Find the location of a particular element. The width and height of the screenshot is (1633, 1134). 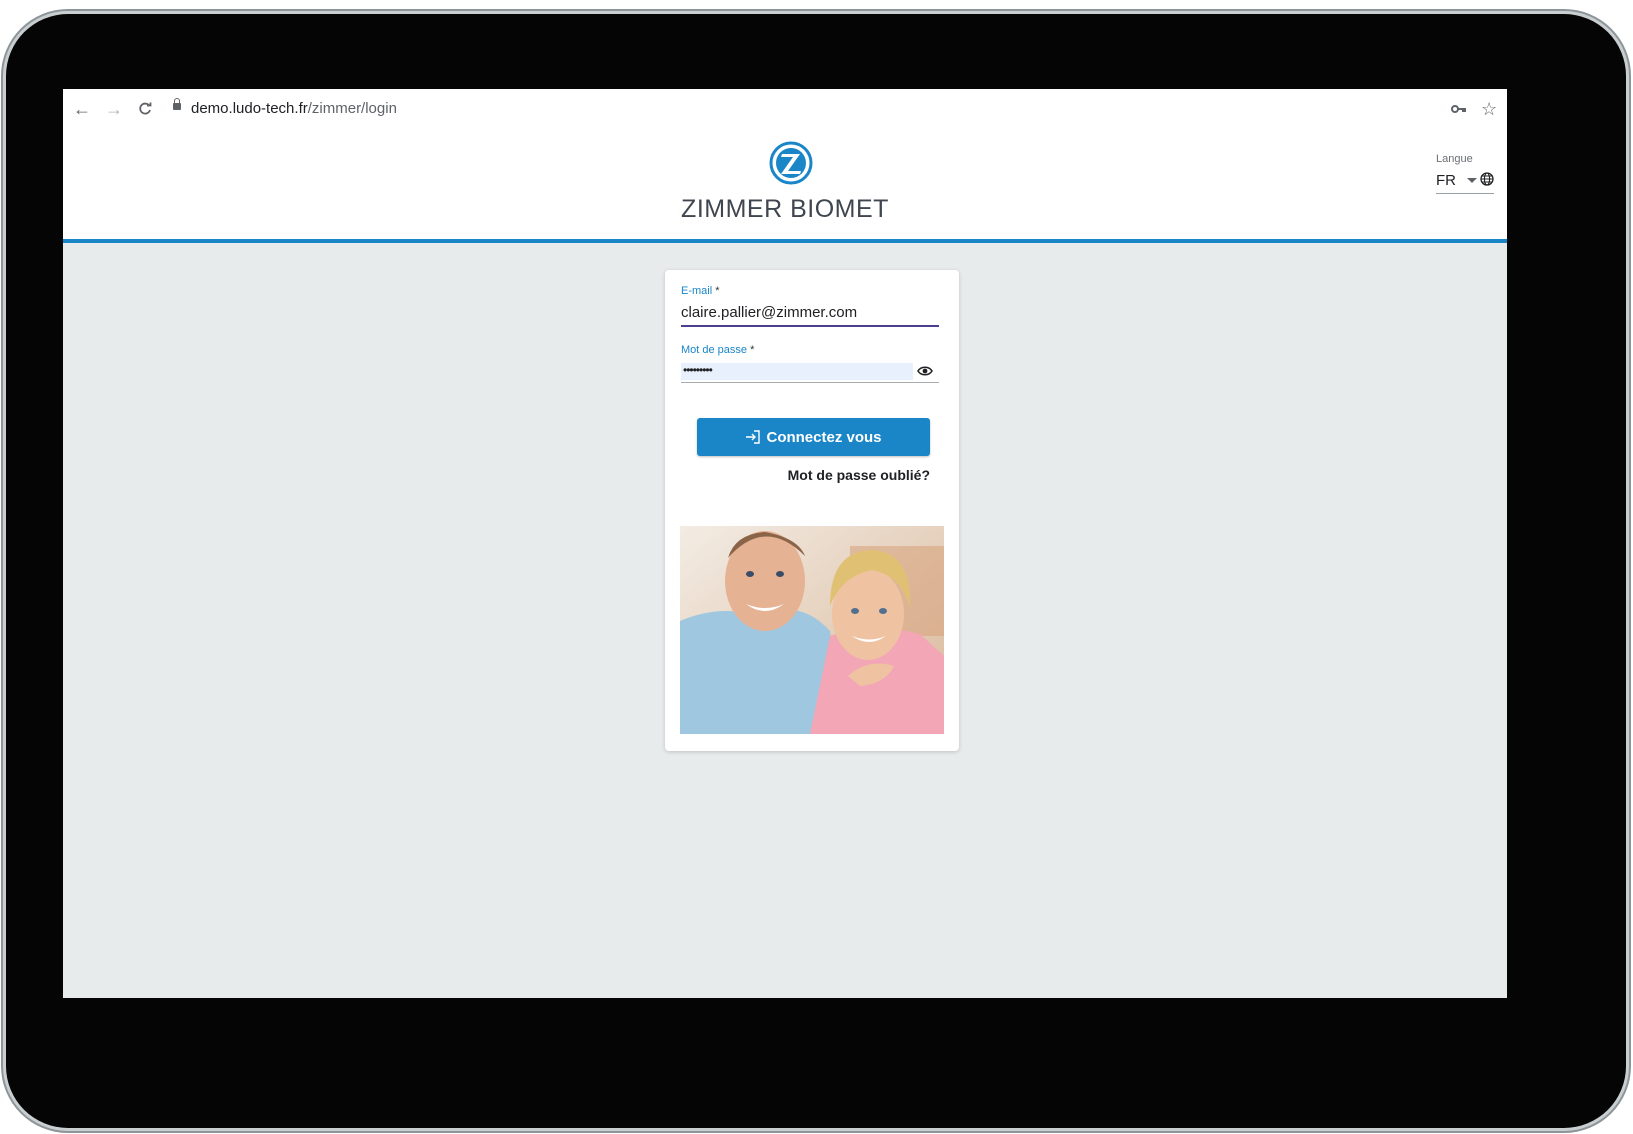

language-label: Langue is located at coordinates (1454, 159).